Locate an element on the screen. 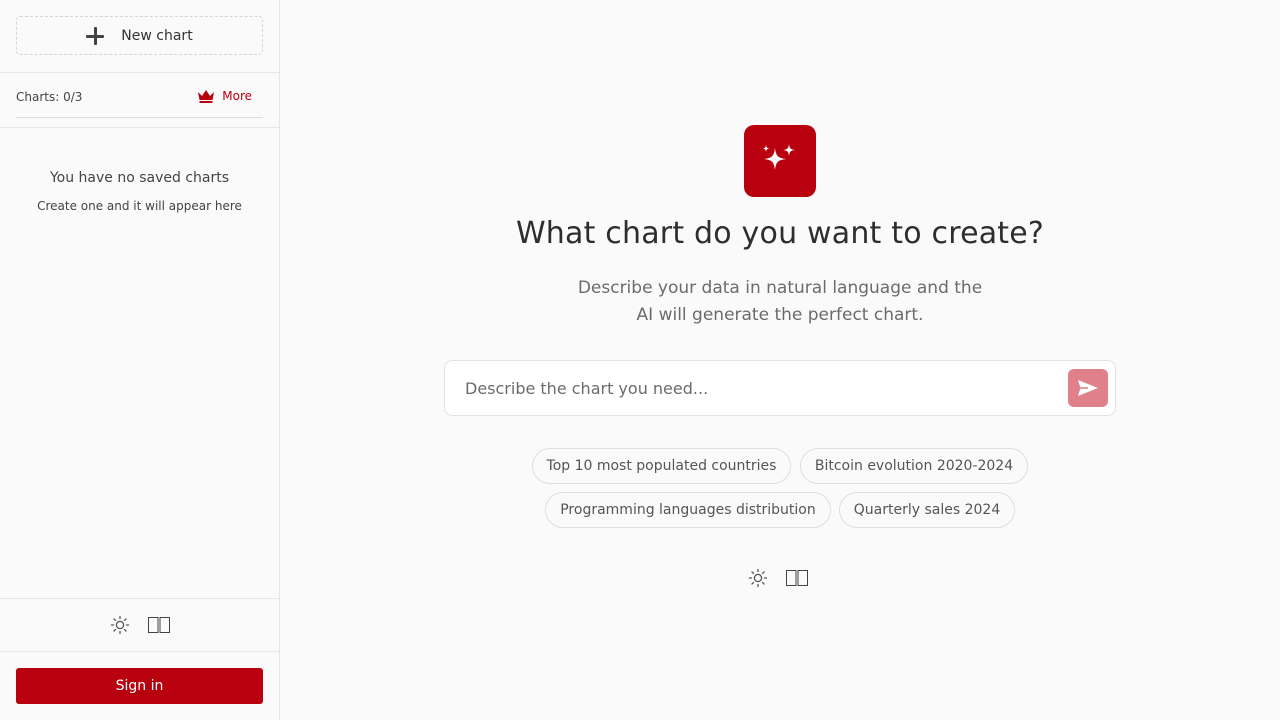 The image size is (1280, 720). more-label: More is located at coordinates (237, 96).